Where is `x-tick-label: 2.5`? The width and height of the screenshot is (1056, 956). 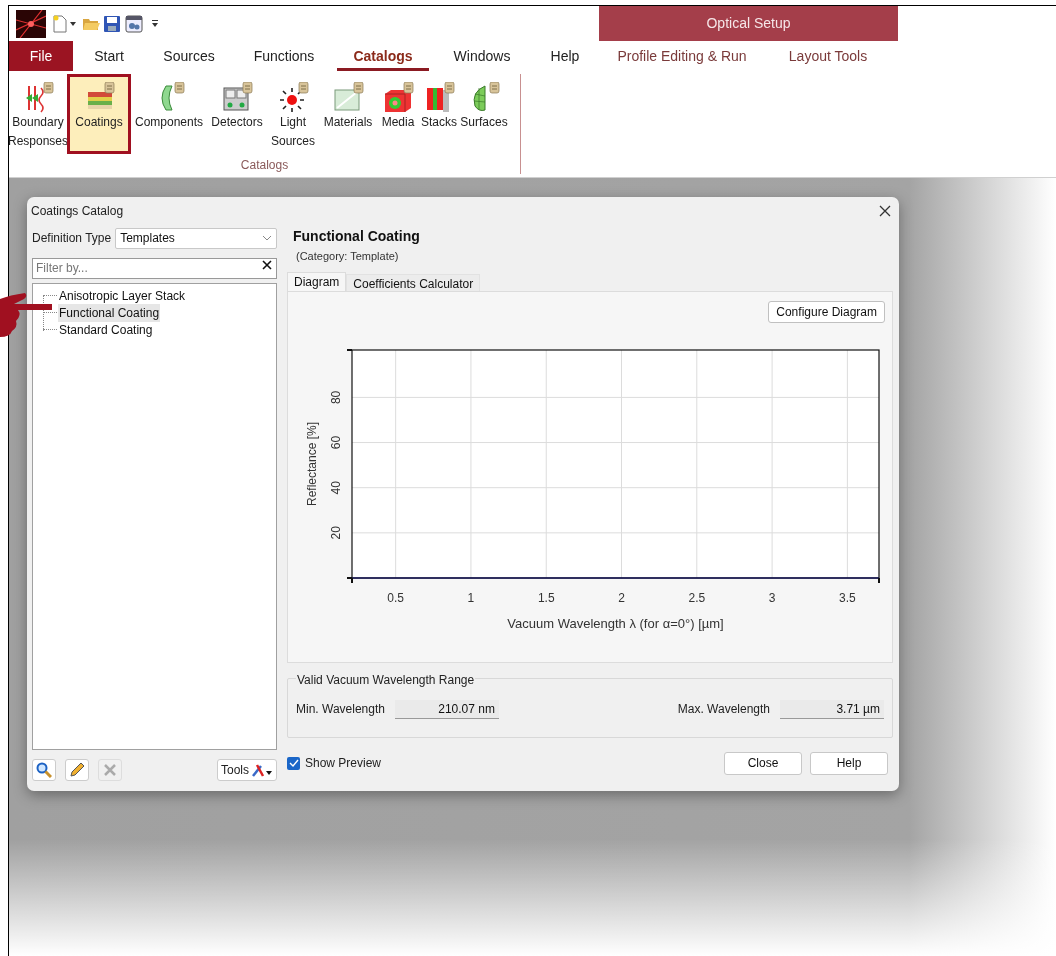 x-tick-label: 2.5 is located at coordinates (697, 597).